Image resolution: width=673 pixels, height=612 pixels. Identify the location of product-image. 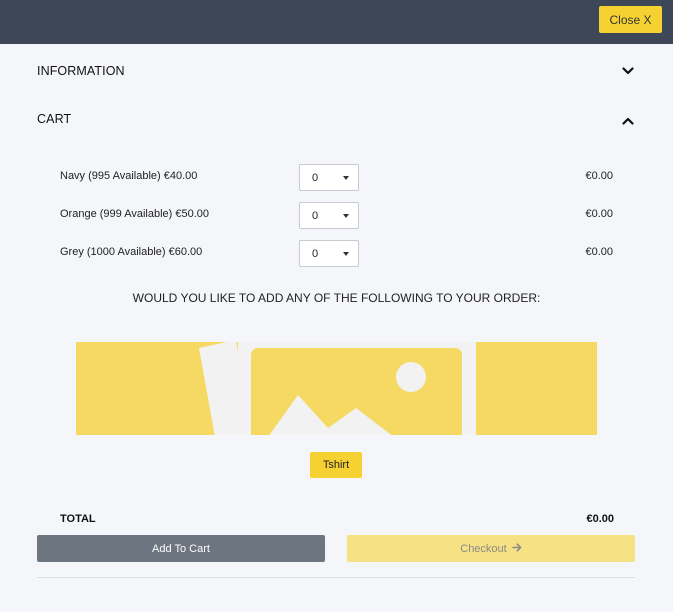
(336, 388).